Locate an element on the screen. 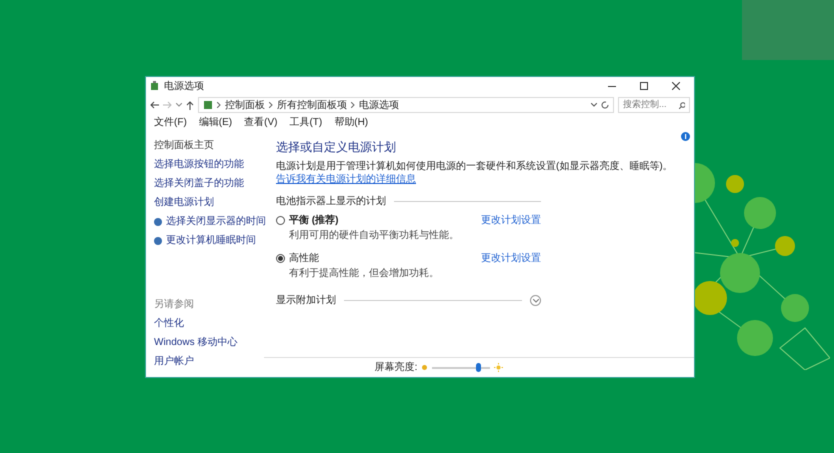  help-icon is located at coordinates (685, 136).